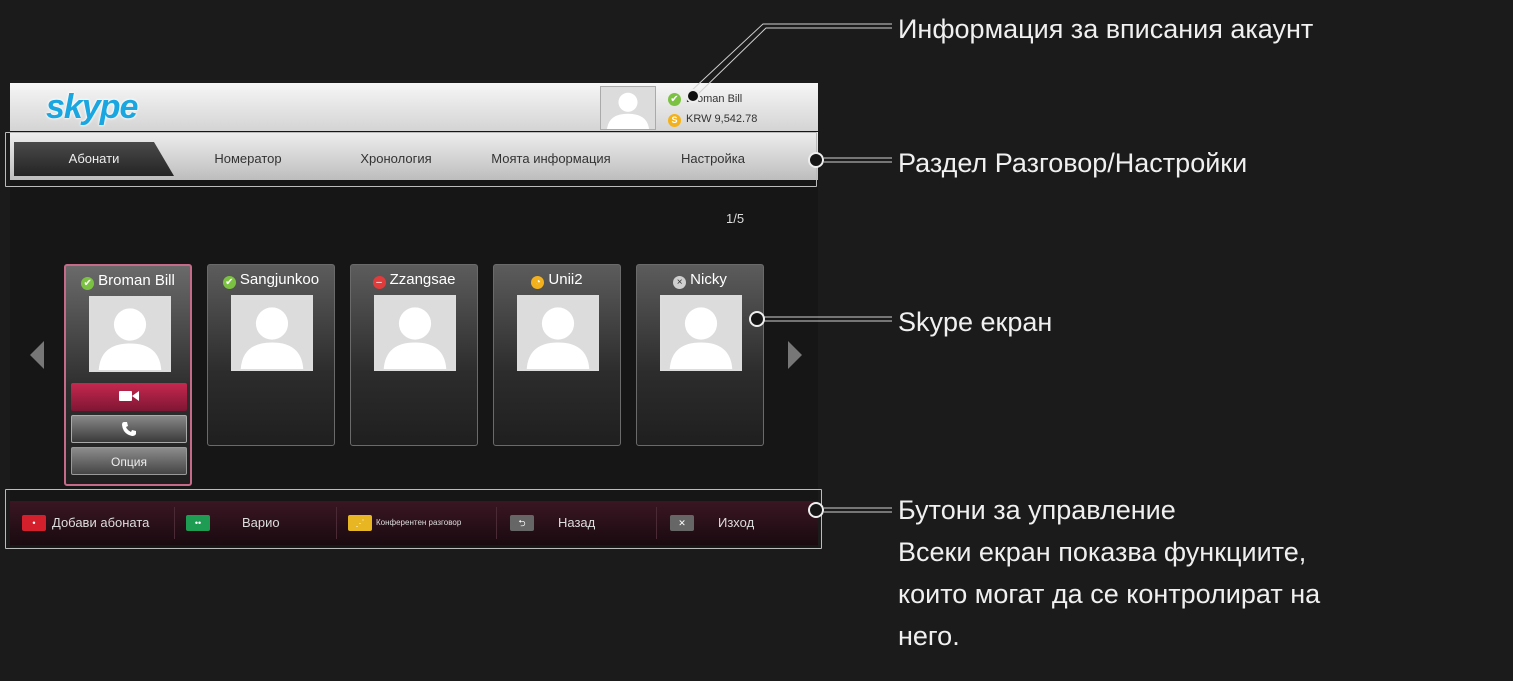  What do you see at coordinates (1037, 510) in the screenshot?
I see `annotation-controls-title: Бутони за управление` at bounding box center [1037, 510].